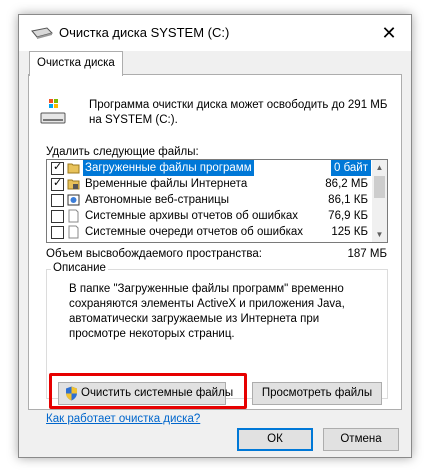 The width and height of the screenshot is (434, 470). I want to click on cancel-button: Отмена, so click(361, 439).